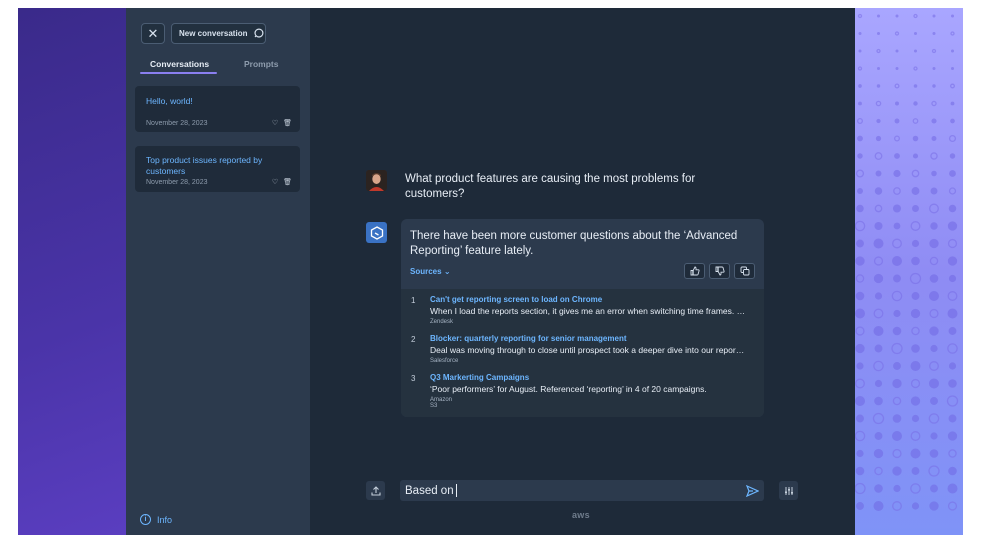  What do you see at coordinates (165, 519) in the screenshot?
I see `info-label: Info` at bounding box center [165, 519].